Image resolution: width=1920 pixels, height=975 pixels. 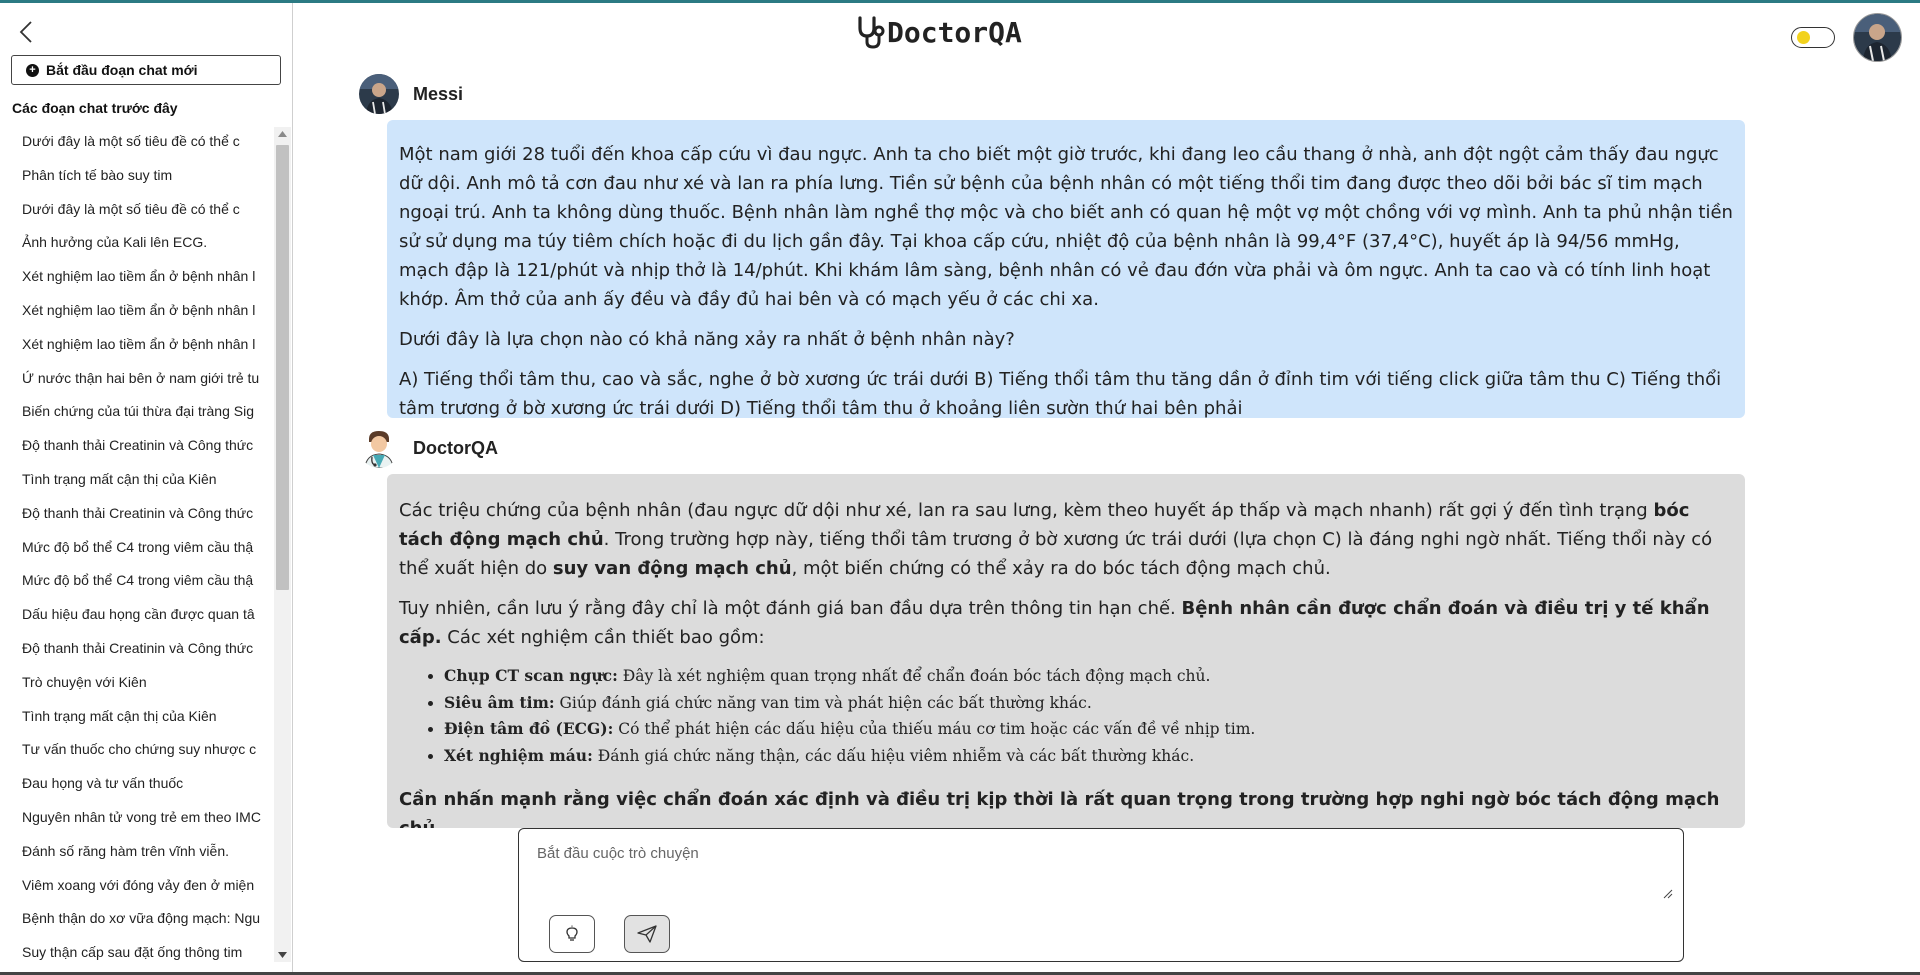 What do you see at coordinates (137, 379) in the screenshot?
I see `history-item: Ứ nước thận hai bên ở nam giới trẻ tu` at bounding box center [137, 379].